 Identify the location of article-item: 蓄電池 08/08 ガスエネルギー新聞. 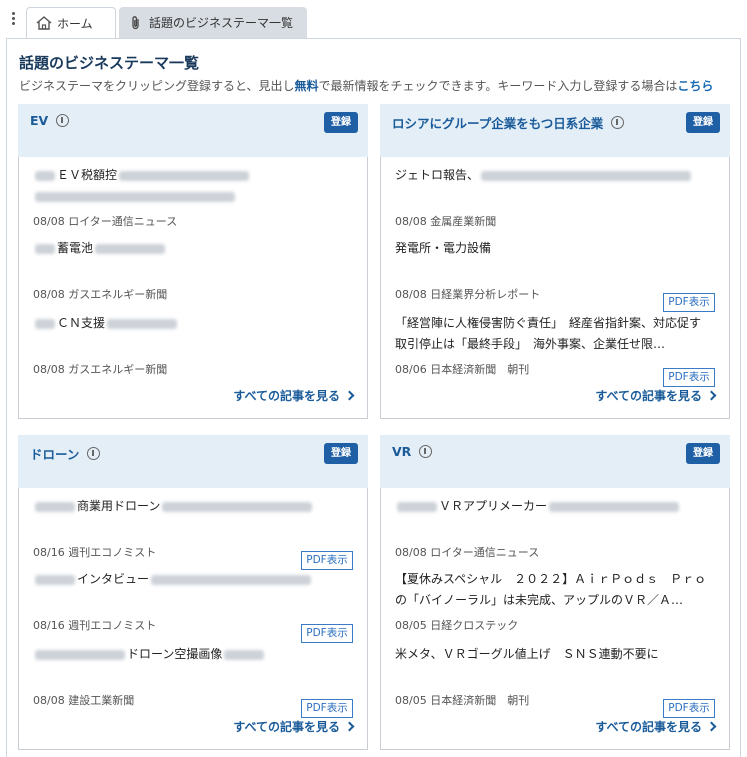
(193, 274).